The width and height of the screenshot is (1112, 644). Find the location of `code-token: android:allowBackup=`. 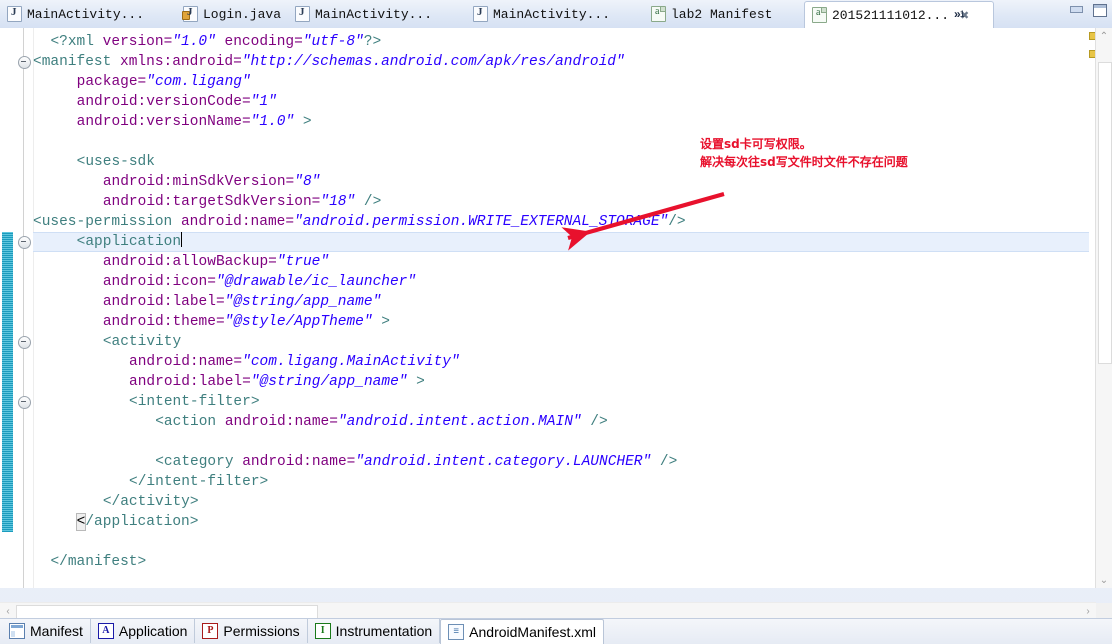

code-token: android:allowBackup= is located at coordinates (189, 262).